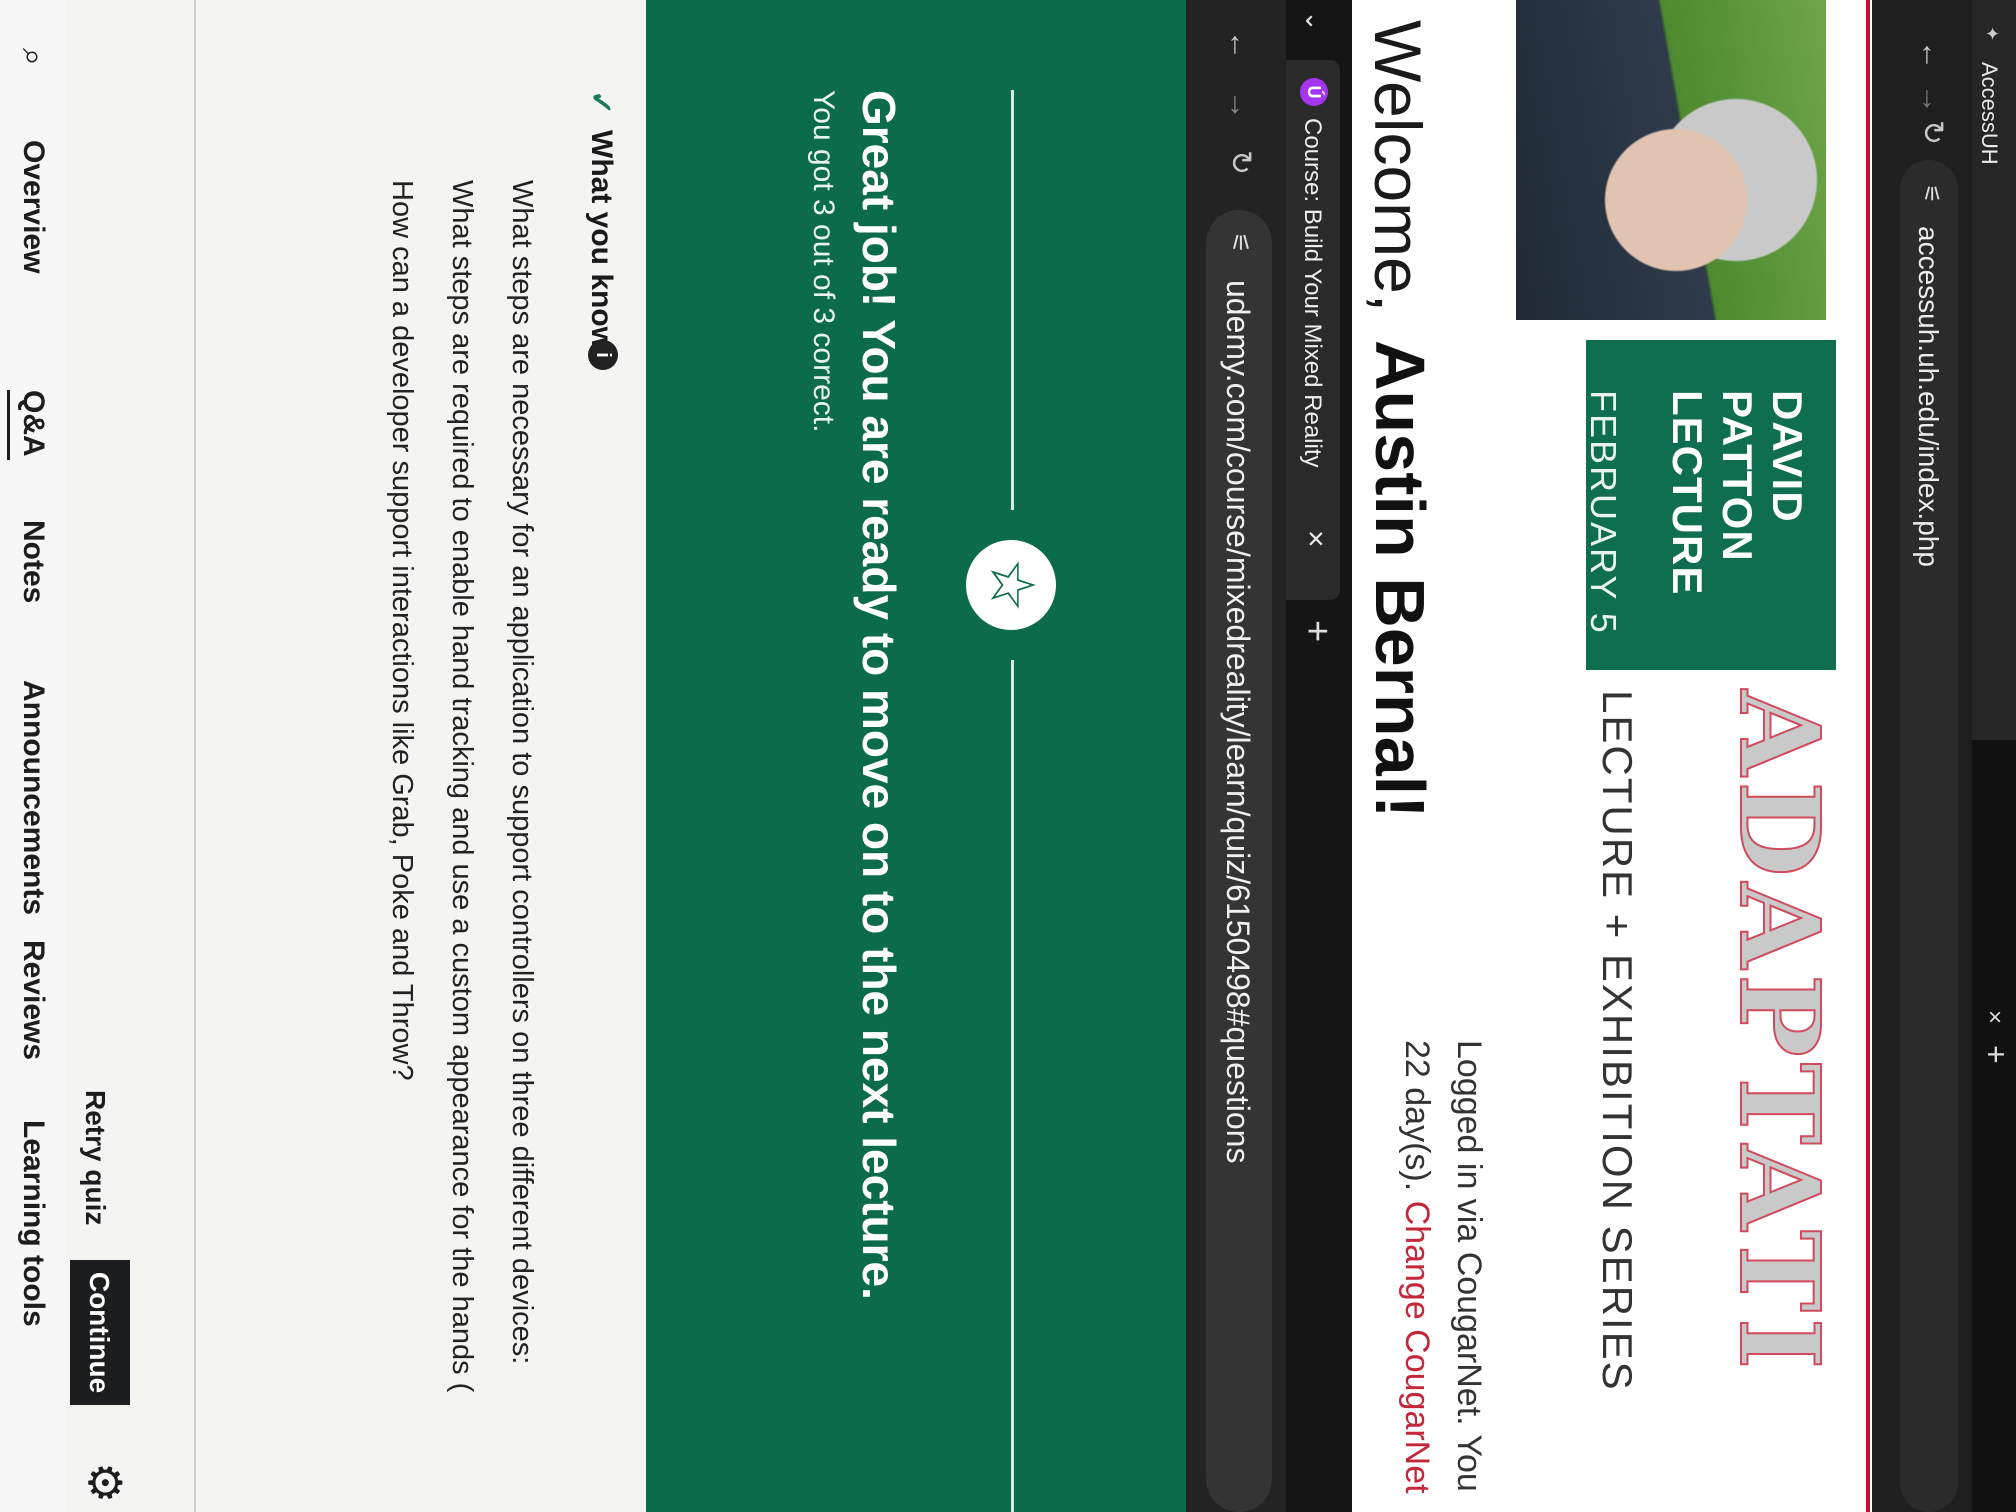 This screenshot has height=1512, width=2016. What do you see at coordinates (33, 423) in the screenshot?
I see `tab-qa: Q&A` at bounding box center [33, 423].